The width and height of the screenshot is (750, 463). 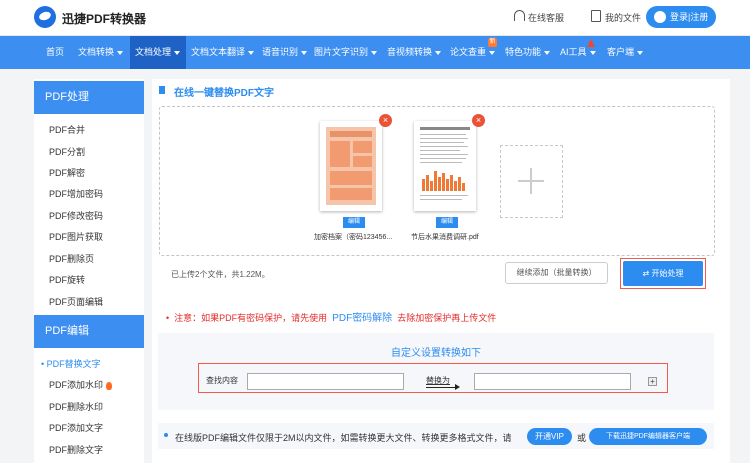 What do you see at coordinates (523, 52) in the screenshot?
I see `nav-label: 特色功能` at bounding box center [523, 52].